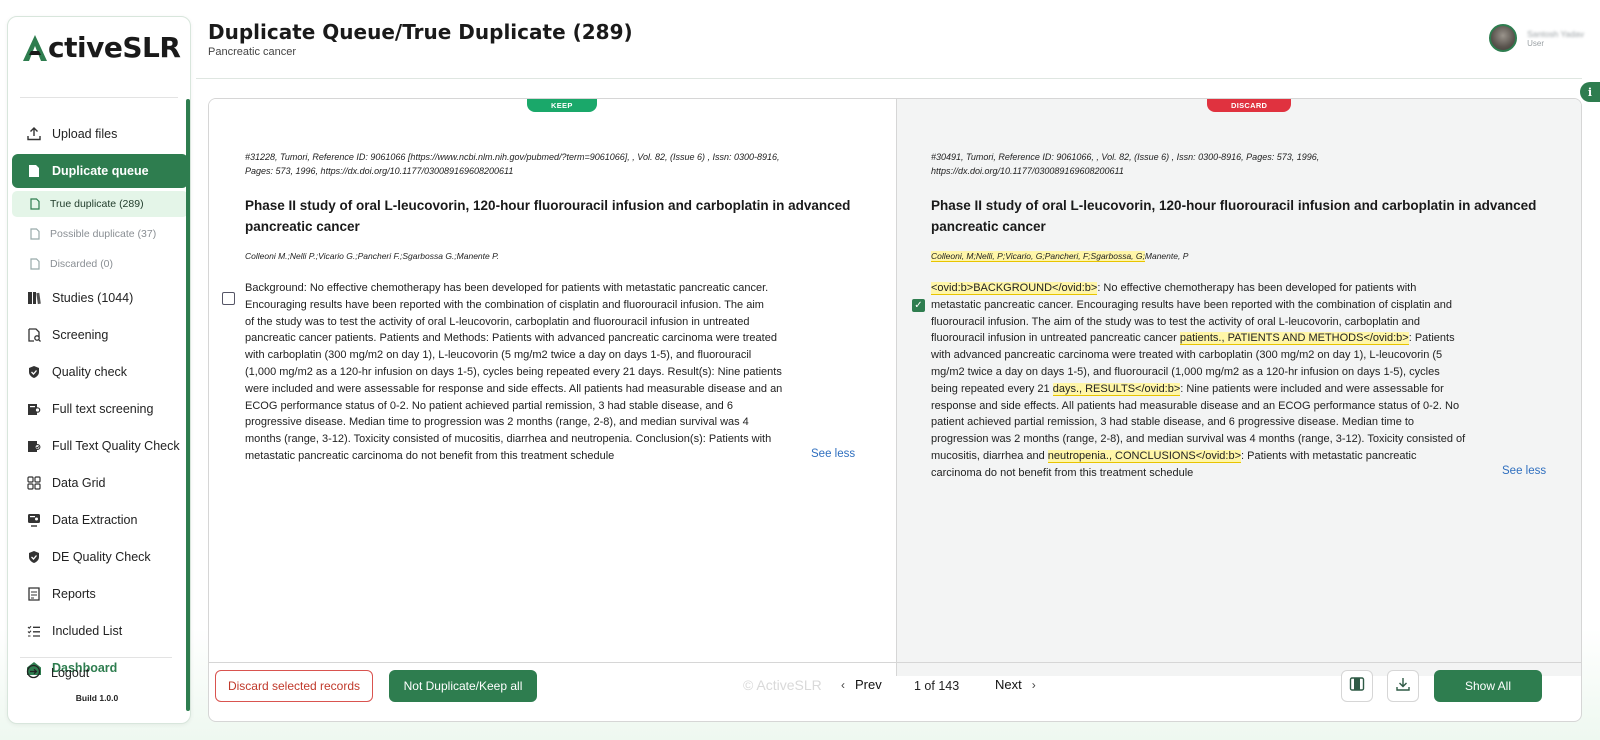  Describe the element at coordinates (57, 673) in the screenshot. I see `logout-button: Logout` at that location.